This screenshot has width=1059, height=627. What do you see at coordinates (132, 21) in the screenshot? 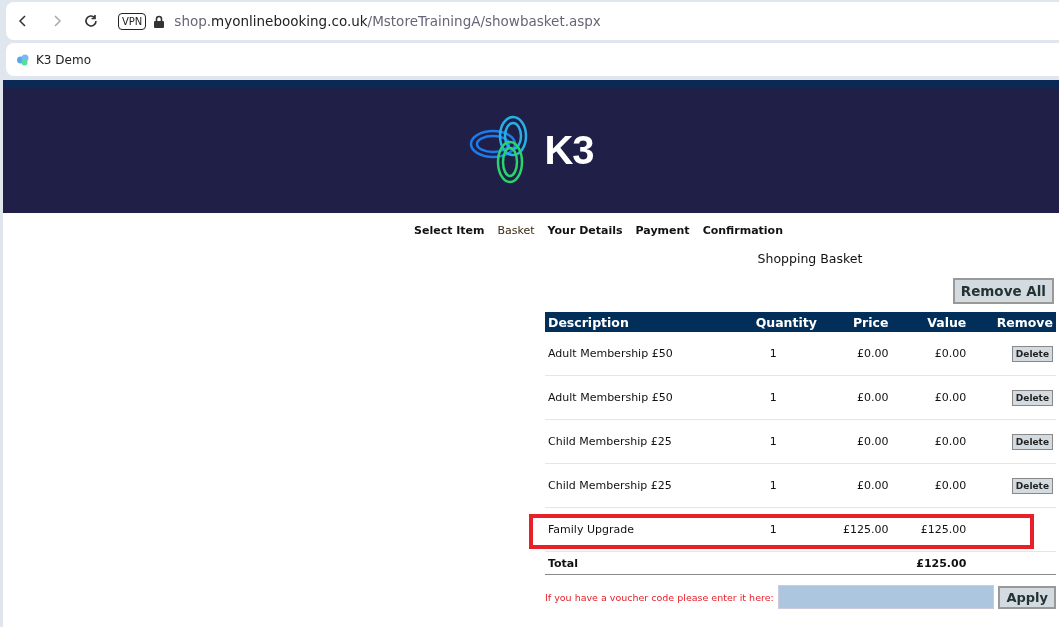
I see `vpn-badge: VPN` at bounding box center [132, 21].